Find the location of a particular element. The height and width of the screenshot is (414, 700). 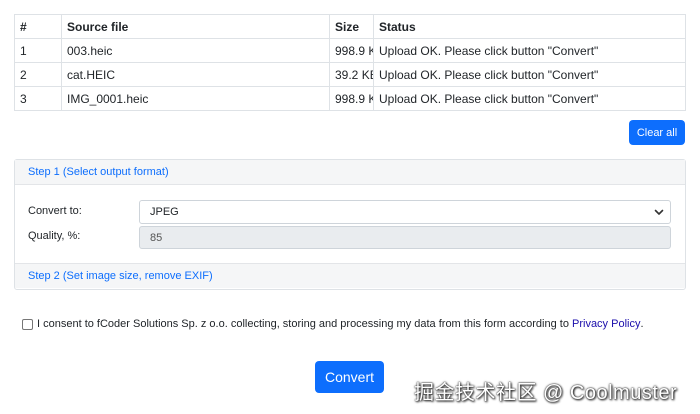

convert-to-label: Convert to: is located at coordinates (55, 211).